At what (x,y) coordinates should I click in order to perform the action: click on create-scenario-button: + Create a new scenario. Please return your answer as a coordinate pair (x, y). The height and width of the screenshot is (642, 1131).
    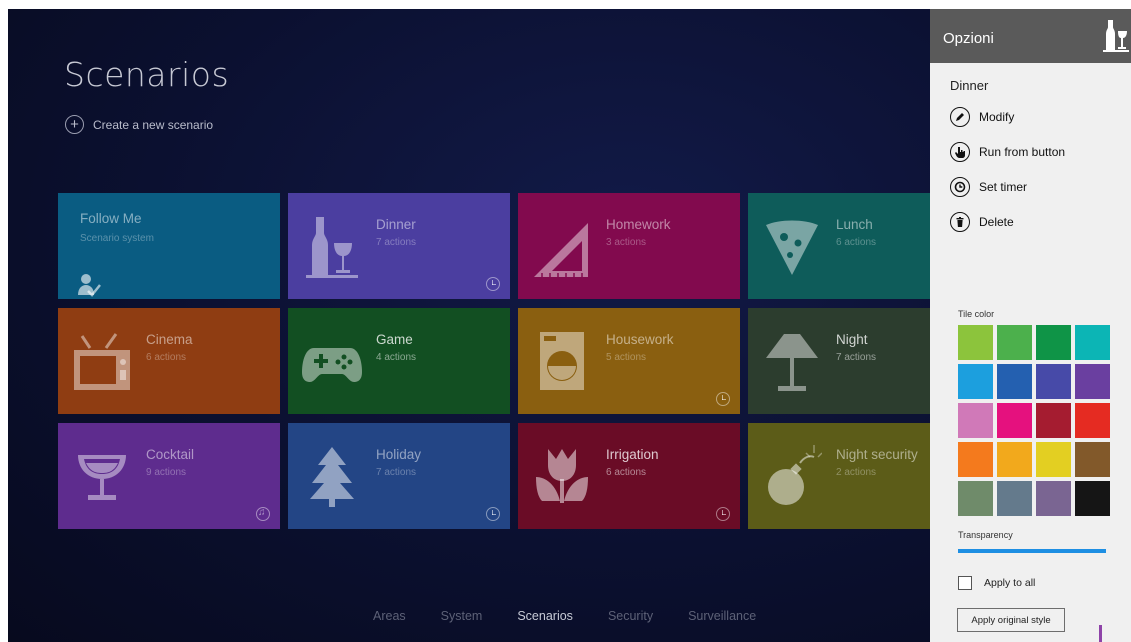
    Looking at the image, I should click on (139, 124).